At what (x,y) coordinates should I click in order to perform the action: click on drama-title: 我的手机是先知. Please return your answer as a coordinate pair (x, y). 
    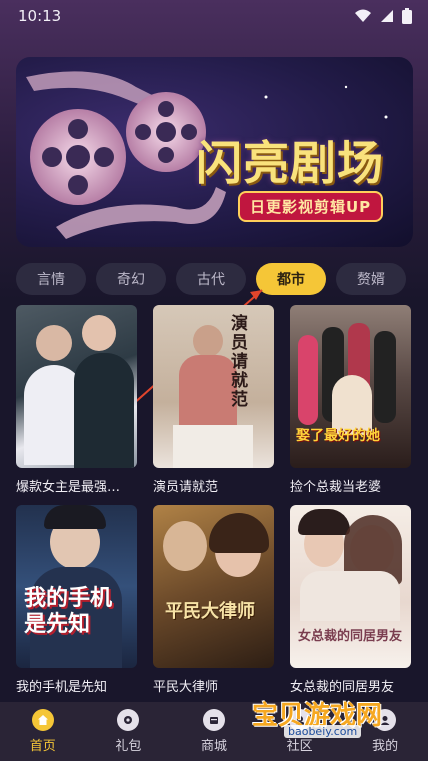
    Looking at the image, I should click on (62, 687).